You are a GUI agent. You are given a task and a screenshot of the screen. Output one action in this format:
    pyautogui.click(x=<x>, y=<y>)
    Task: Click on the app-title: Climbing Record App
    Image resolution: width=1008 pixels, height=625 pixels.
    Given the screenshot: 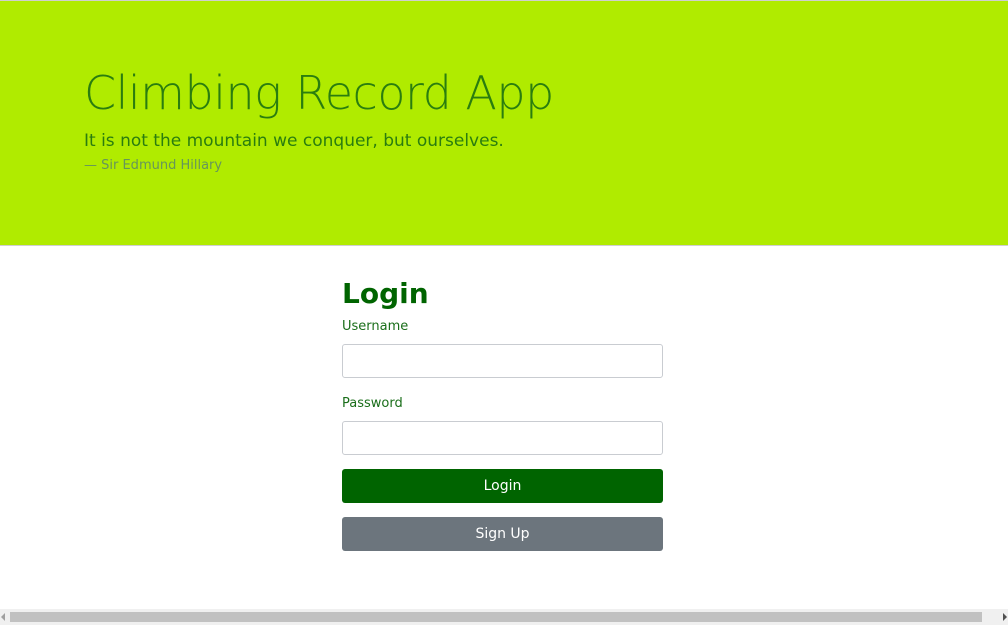 What is the action you would take?
    pyautogui.click(x=319, y=93)
    